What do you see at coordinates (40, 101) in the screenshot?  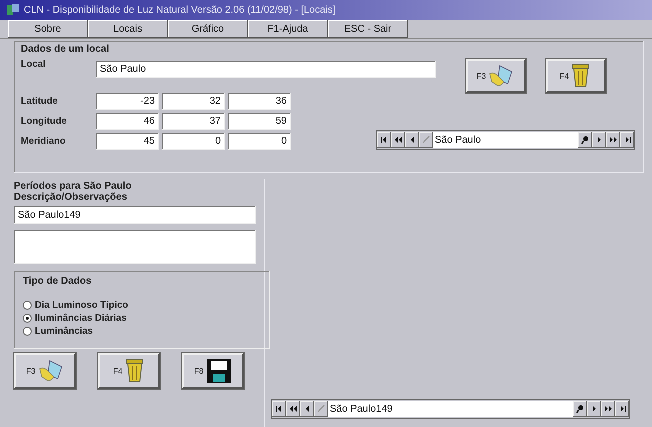 I see `field-label: Latitude` at bounding box center [40, 101].